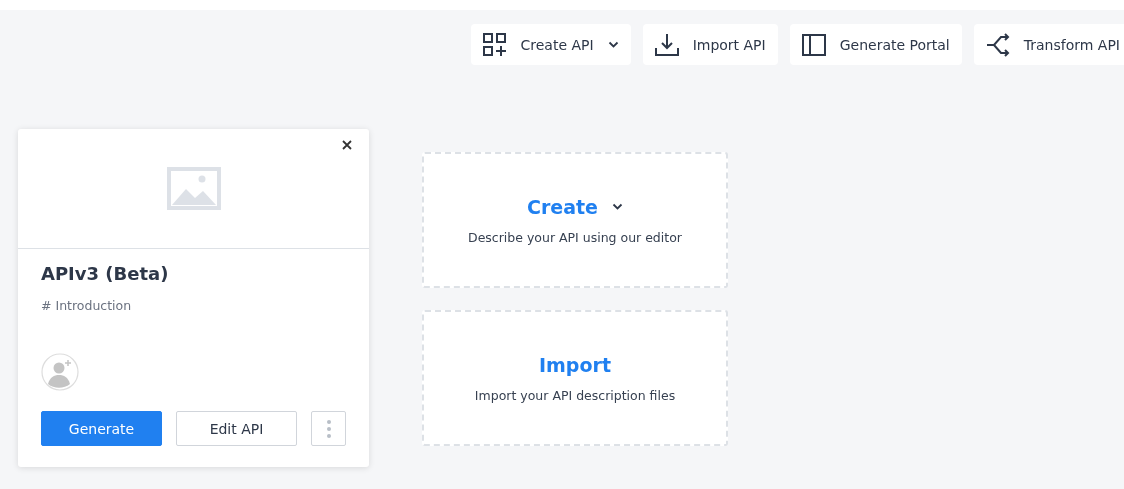  Describe the element at coordinates (101, 428) in the screenshot. I see `generate-button: Generate` at that location.